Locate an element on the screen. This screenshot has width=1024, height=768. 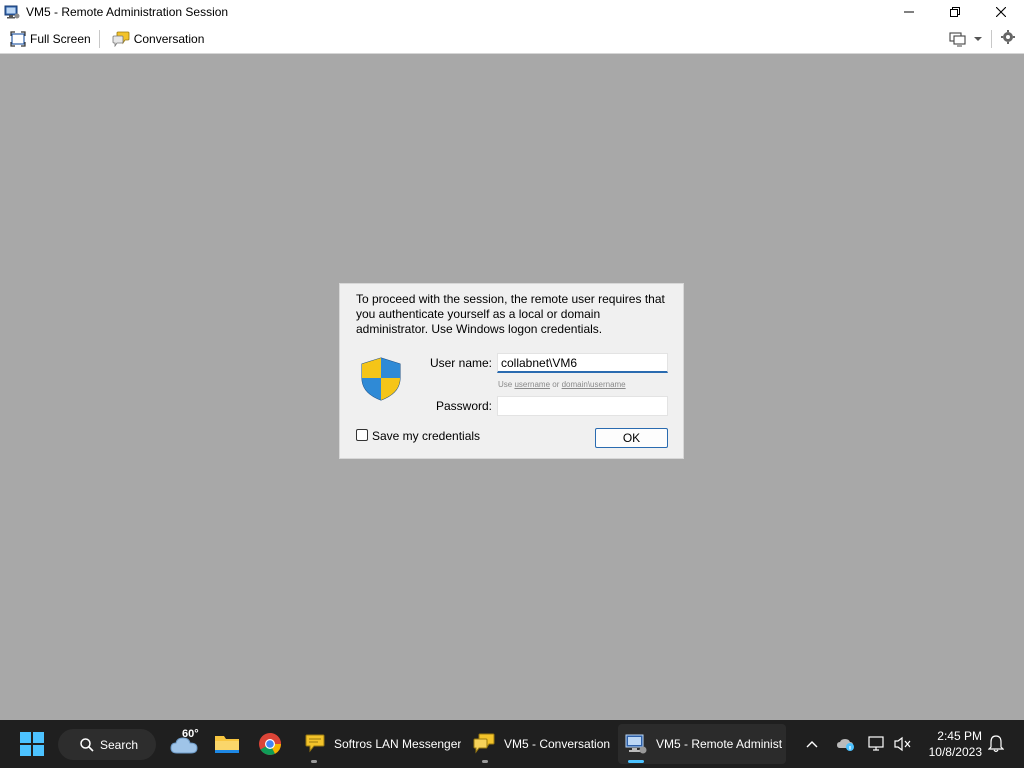
hint-username-link: username is located at coordinates (532, 384).